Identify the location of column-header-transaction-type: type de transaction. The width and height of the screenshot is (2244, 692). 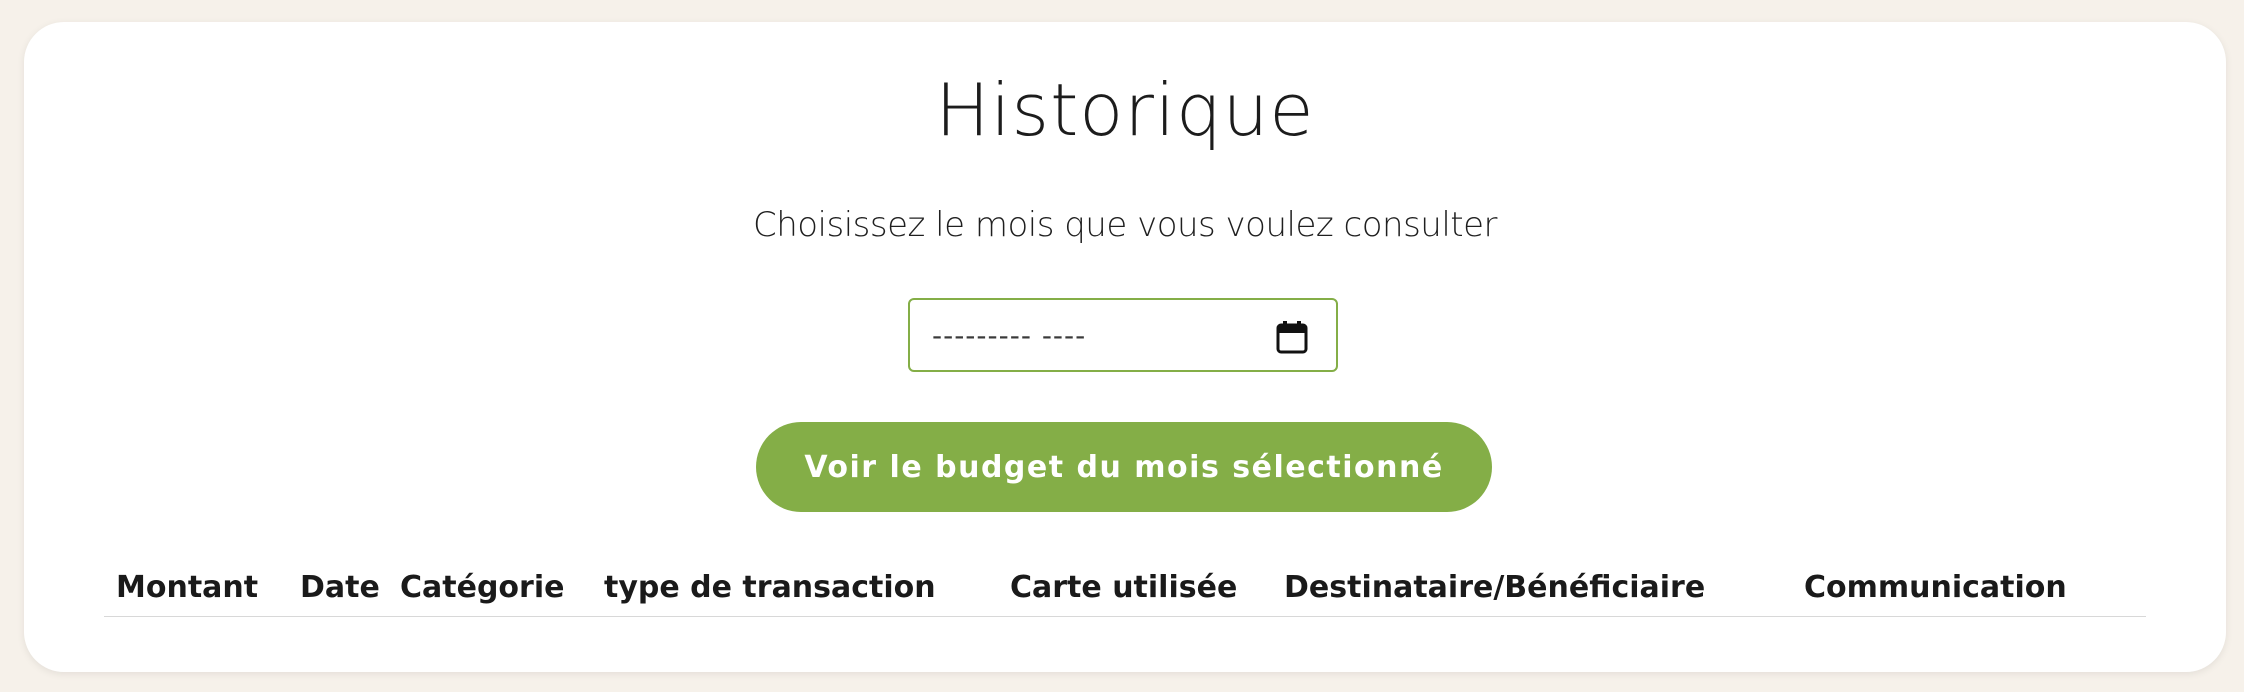
(770, 587).